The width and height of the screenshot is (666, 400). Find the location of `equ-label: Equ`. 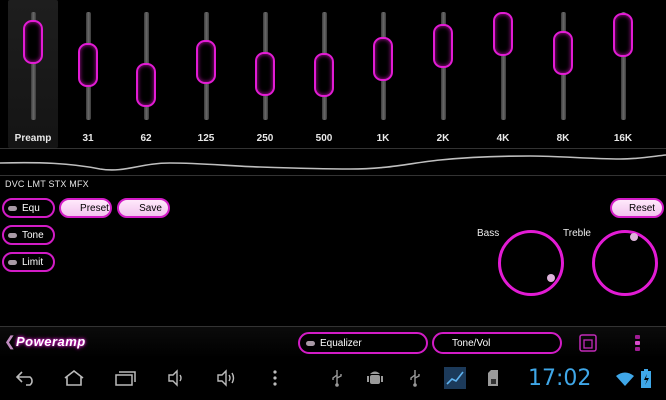

equ-label: Equ is located at coordinates (31, 208).